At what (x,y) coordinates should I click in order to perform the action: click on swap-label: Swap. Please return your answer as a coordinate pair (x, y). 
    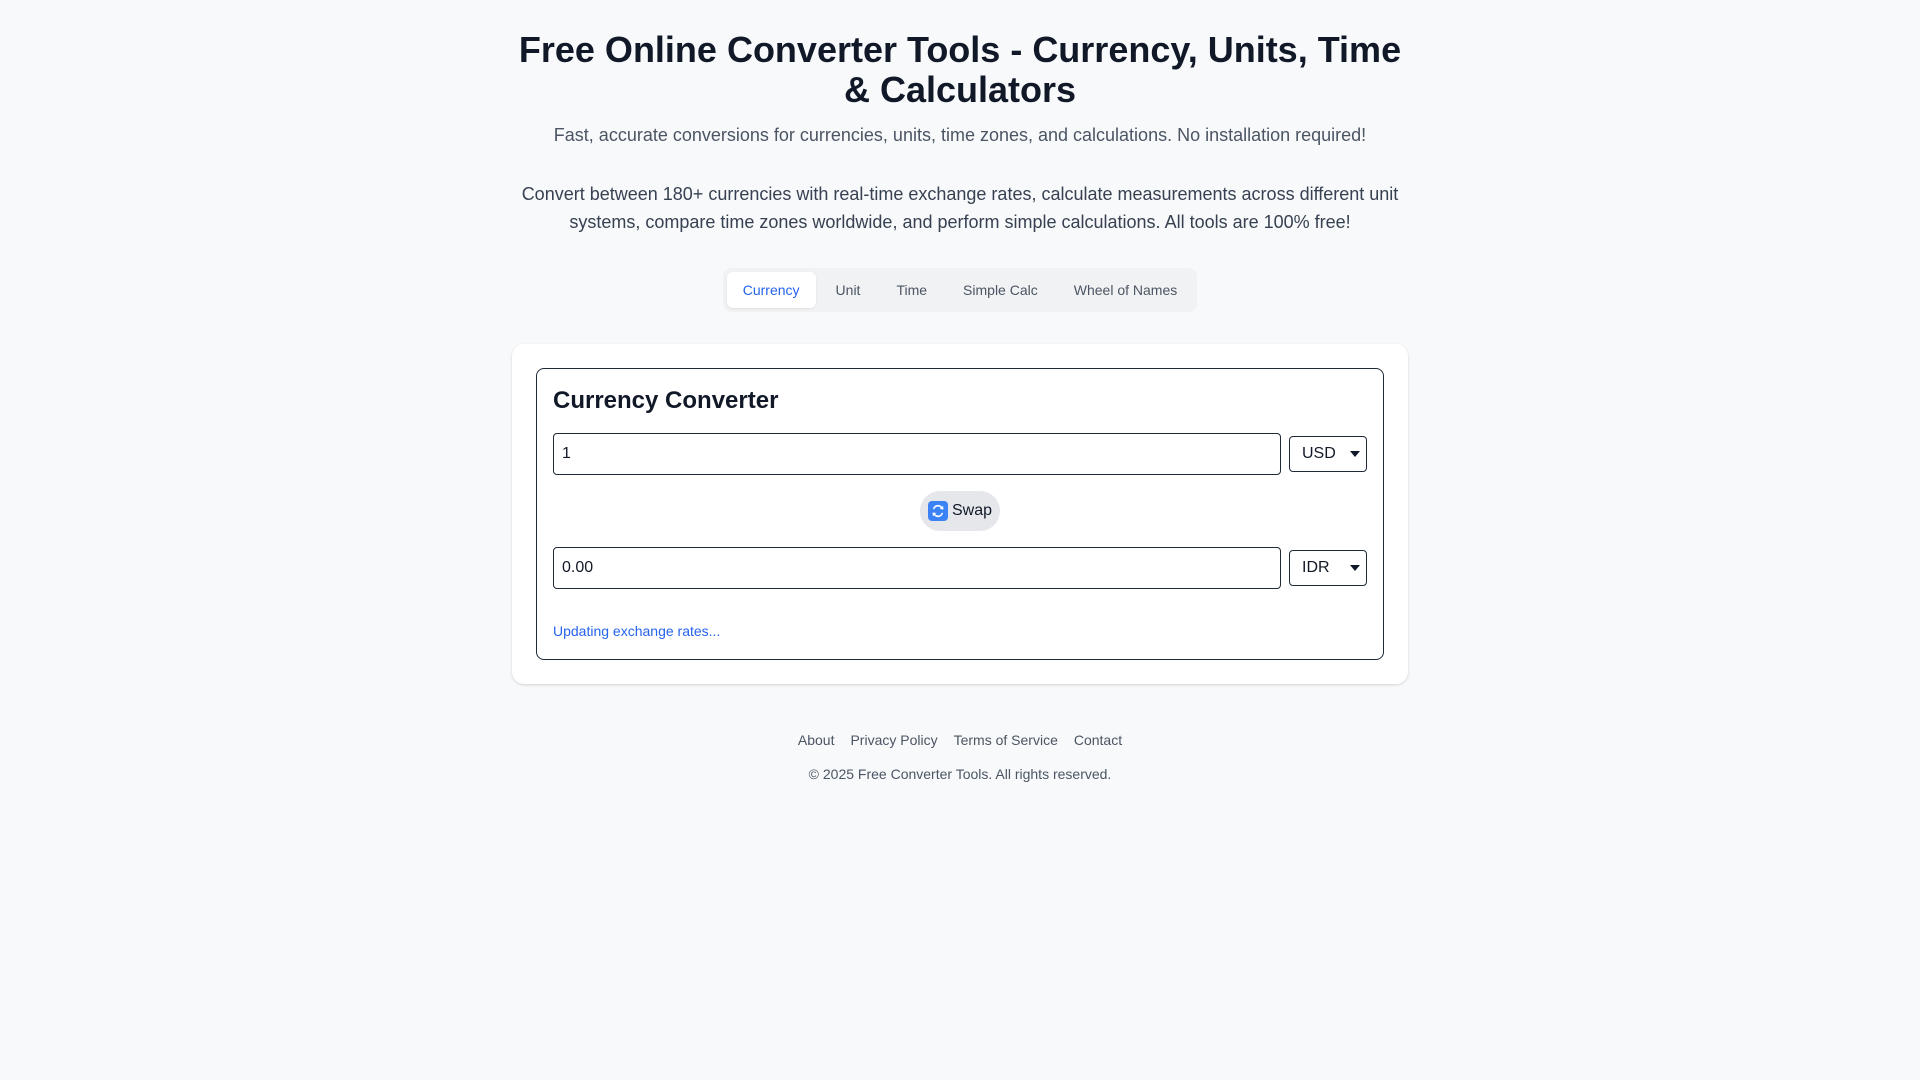
    Looking at the image, I should click on (972, 510).